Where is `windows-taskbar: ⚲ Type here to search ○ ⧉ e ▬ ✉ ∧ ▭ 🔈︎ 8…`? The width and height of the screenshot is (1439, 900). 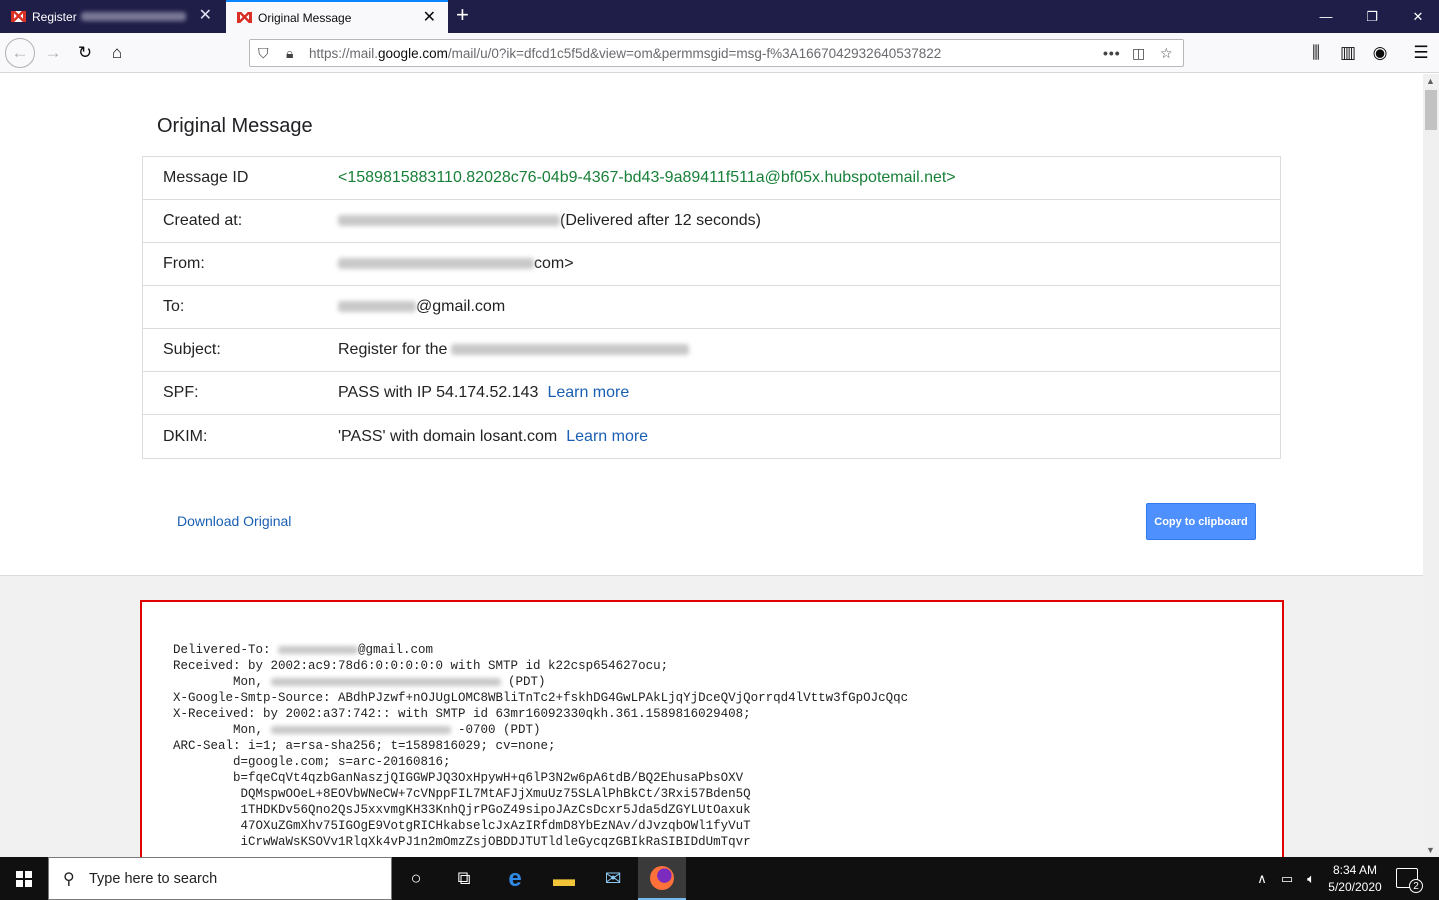 windows-taskbar: ⚲ Type here to search ○ ⧉ e ▬ ✉ ∧ ▭ 🔈︎ 8… is located at coordinates (719, 878).